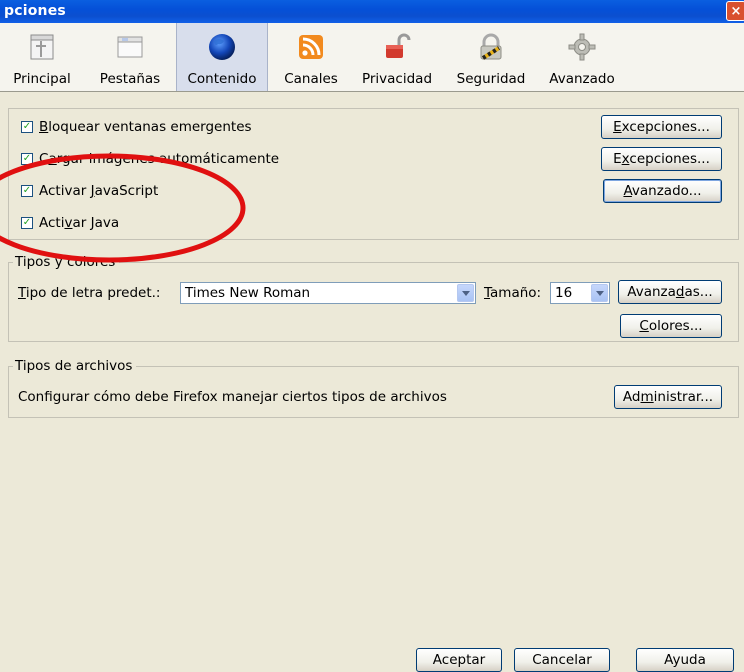  Describe the element at coordinates (222, 47) in the screenshot. I see `globe-icon` at that location.